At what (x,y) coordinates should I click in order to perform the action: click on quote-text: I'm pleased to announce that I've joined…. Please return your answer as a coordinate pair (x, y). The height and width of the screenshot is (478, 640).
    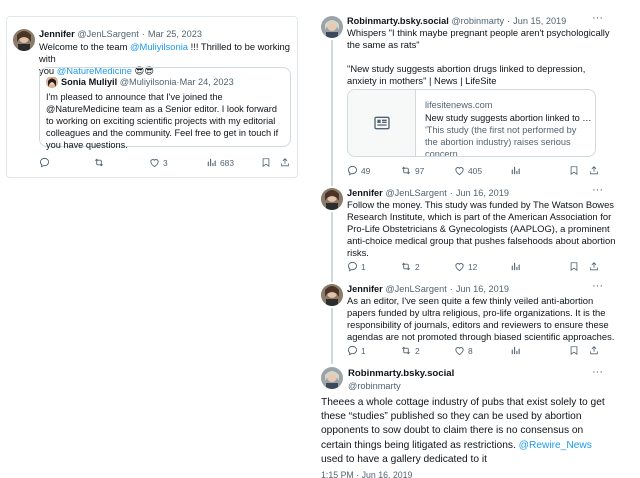
    Looking at the image, I should click on (162, 121).